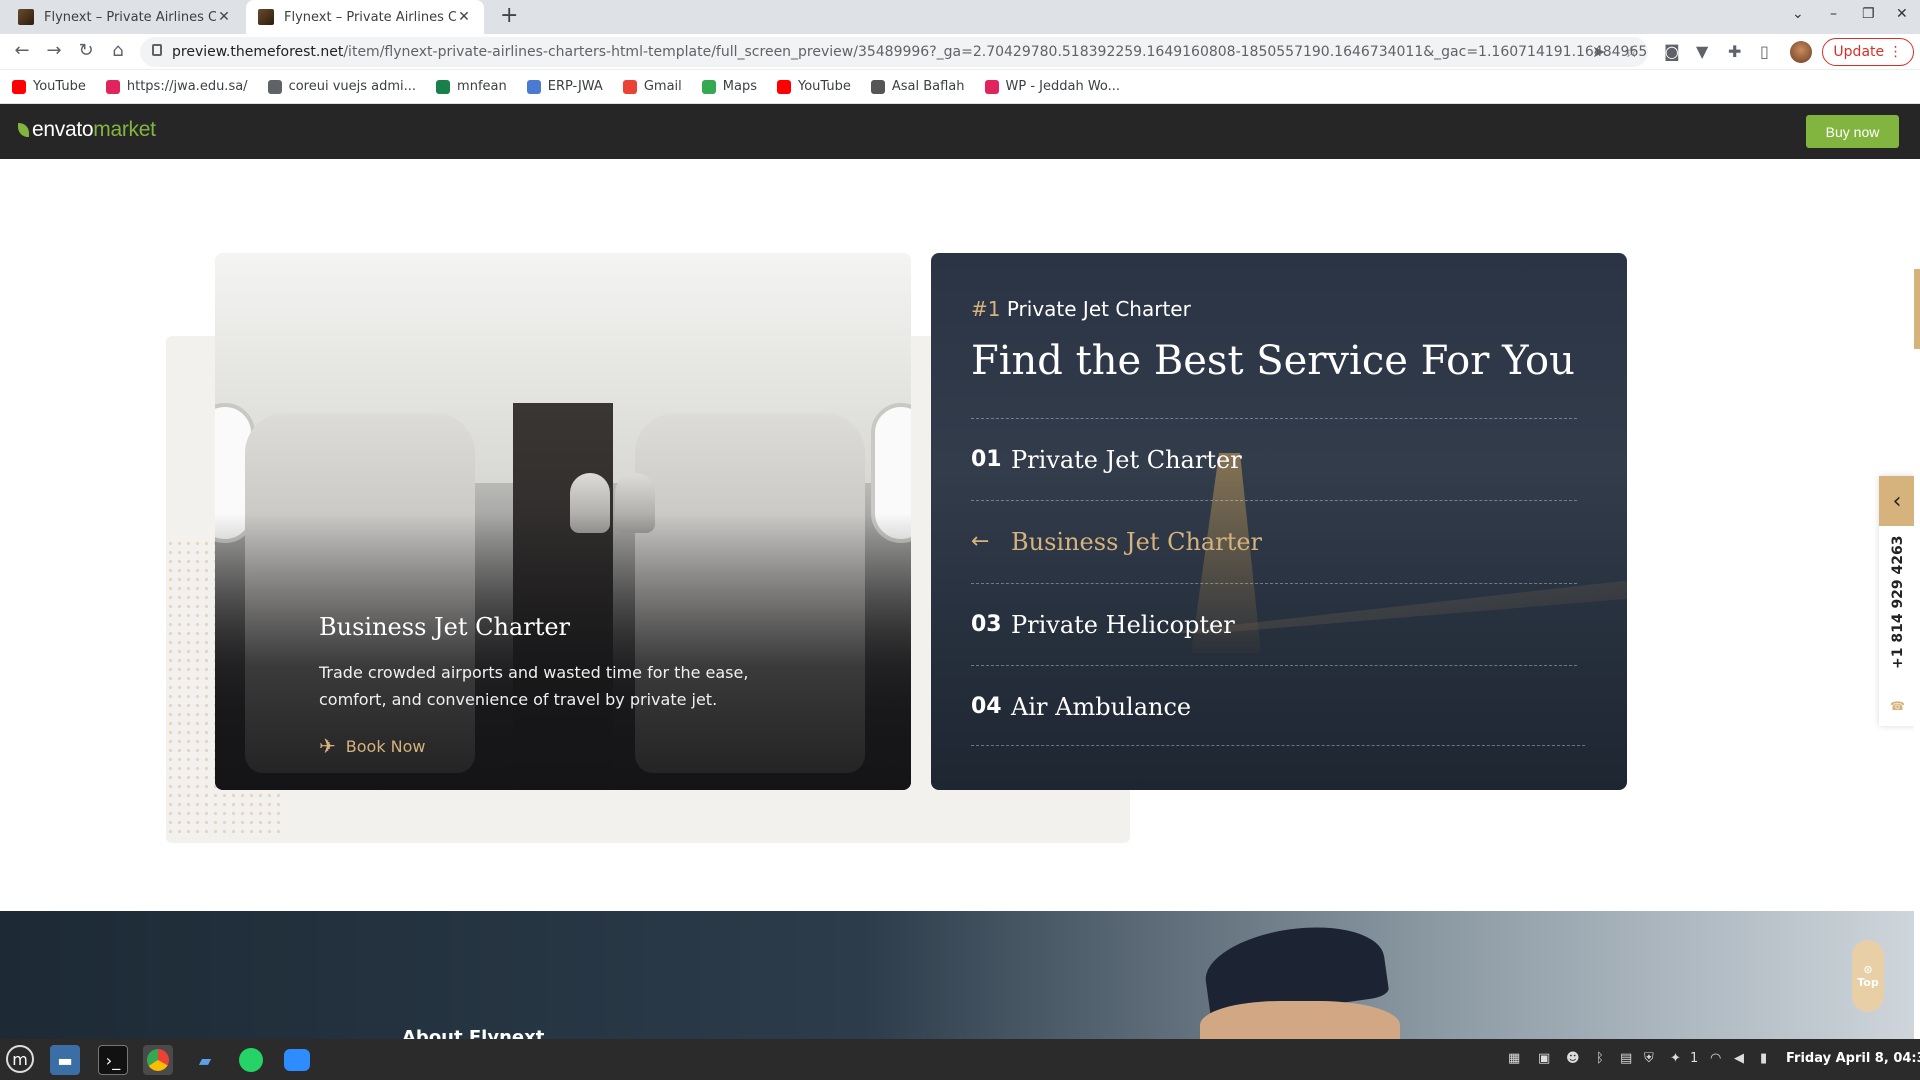 The image size is (1920, 1080). What do you see at coordinates (176, 86) in the screenshot?
I see `bookmark-item: https://jwa.edu.sa/` at bounding box center [176, 86].